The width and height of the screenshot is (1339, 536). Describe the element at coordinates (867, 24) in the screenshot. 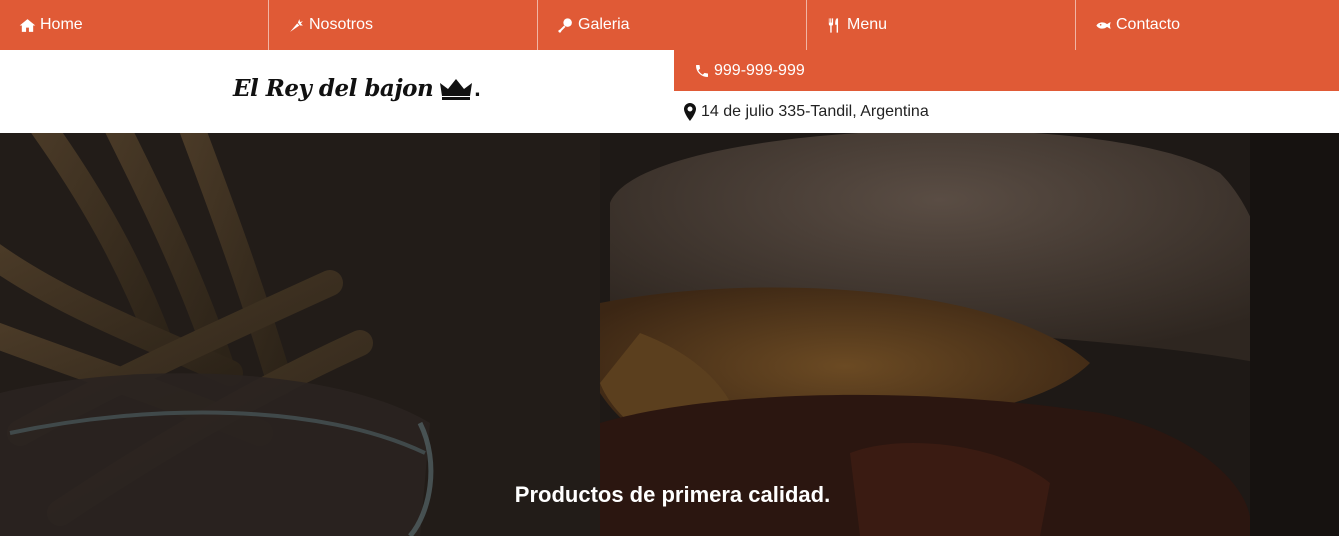

I see `nav-label-menu: Menu` at that location.